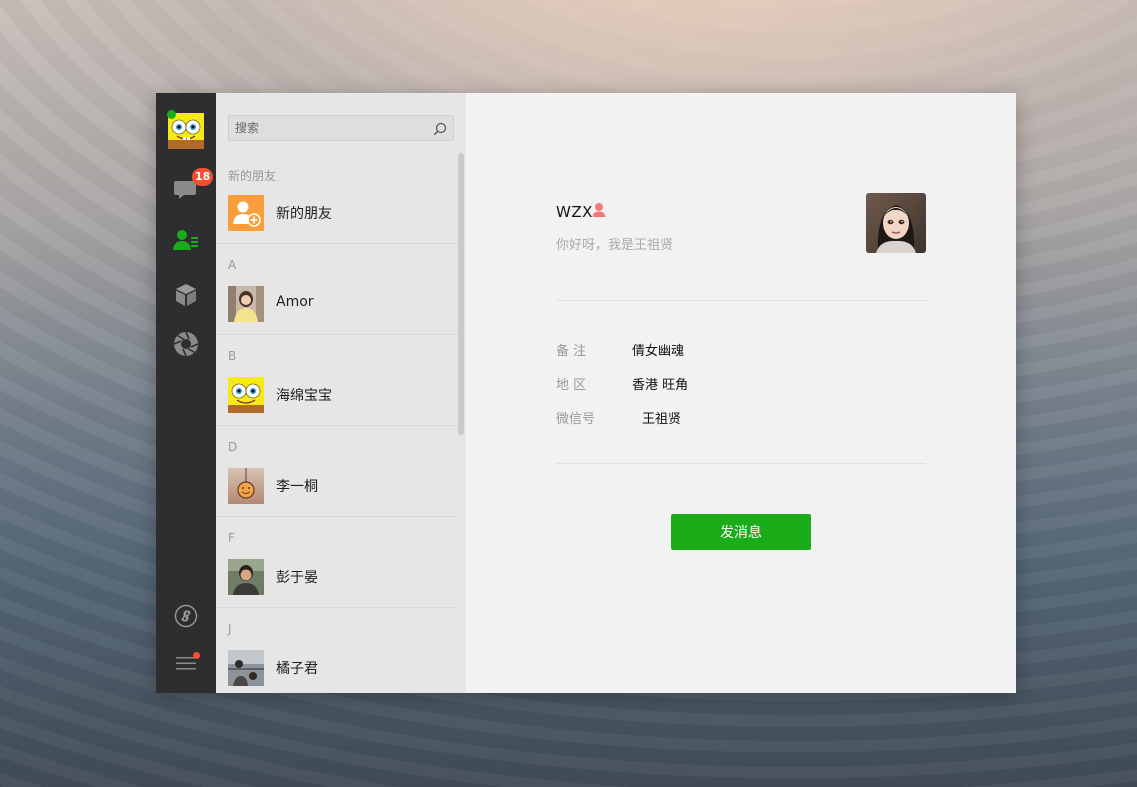 This screenshot has width=1137, height=787. What do you see at coordinates (203, 177) in the screenshot?
I see `unread-badge: 18` at bounding box center [203, 177].